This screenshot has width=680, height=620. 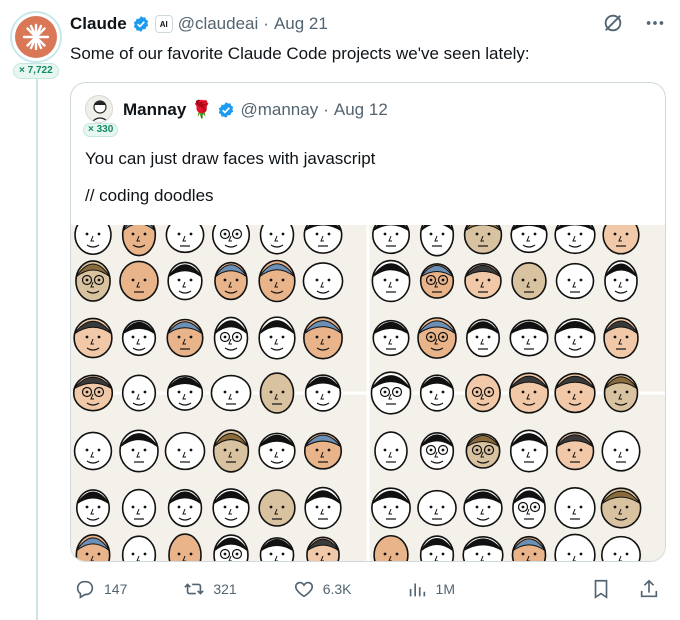 I want to click on affiliation-badge: AI, so click(x=163, y=24).